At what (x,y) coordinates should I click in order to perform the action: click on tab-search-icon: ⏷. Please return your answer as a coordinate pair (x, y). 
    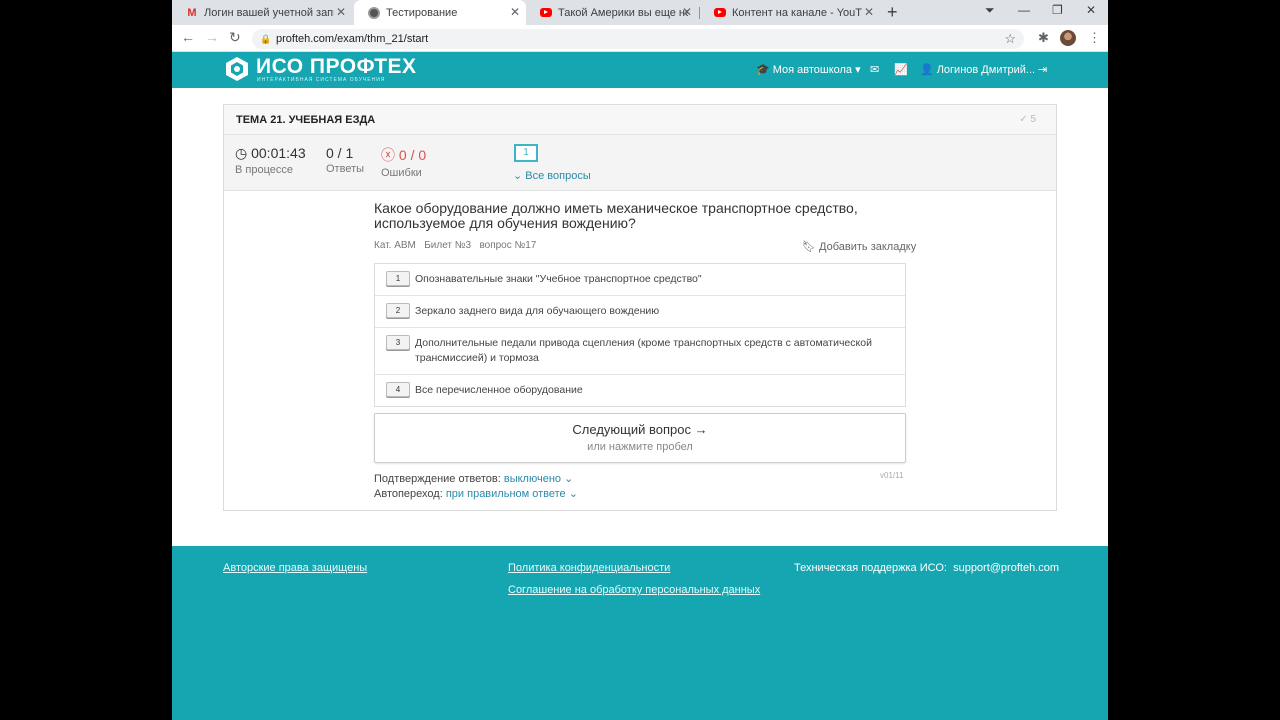
    Looking at the image, I should click on (990, 10).